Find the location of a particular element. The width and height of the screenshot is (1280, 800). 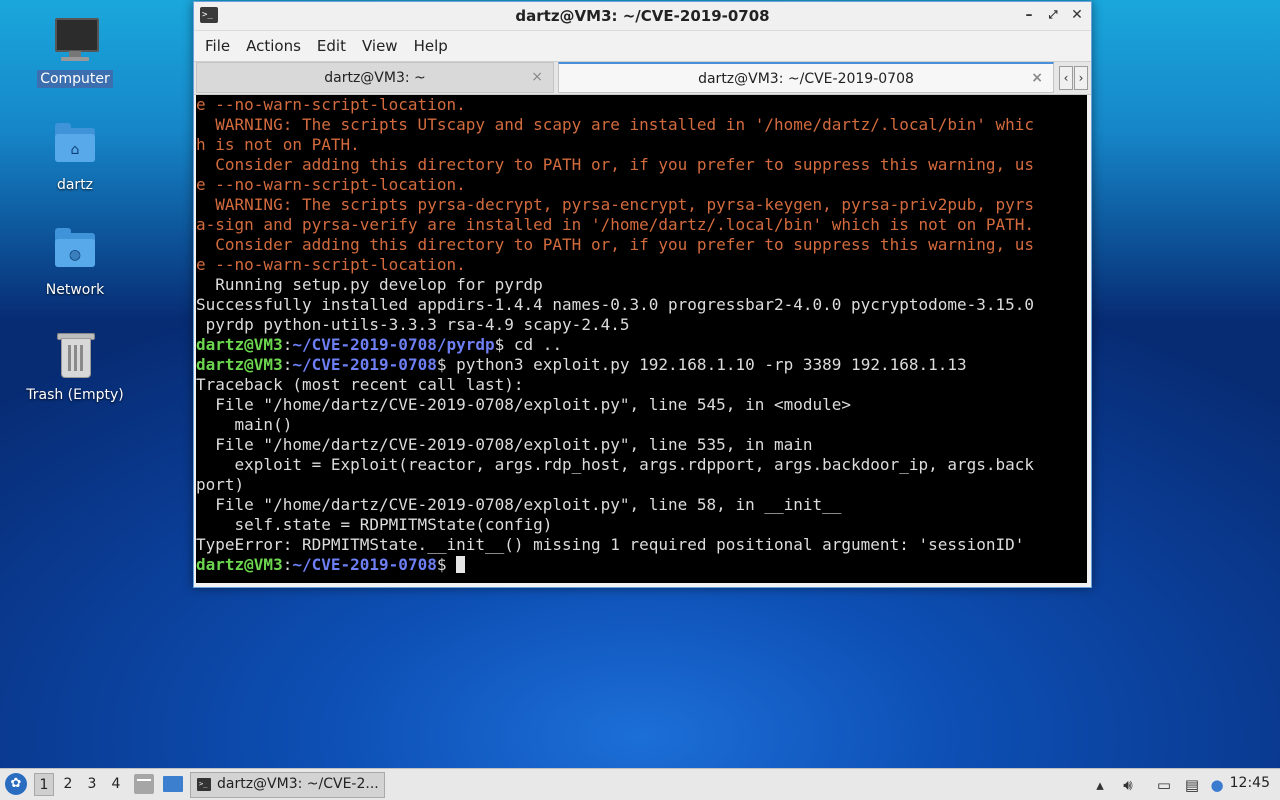

terminal-text: main() is located at coordinates (244, 424).